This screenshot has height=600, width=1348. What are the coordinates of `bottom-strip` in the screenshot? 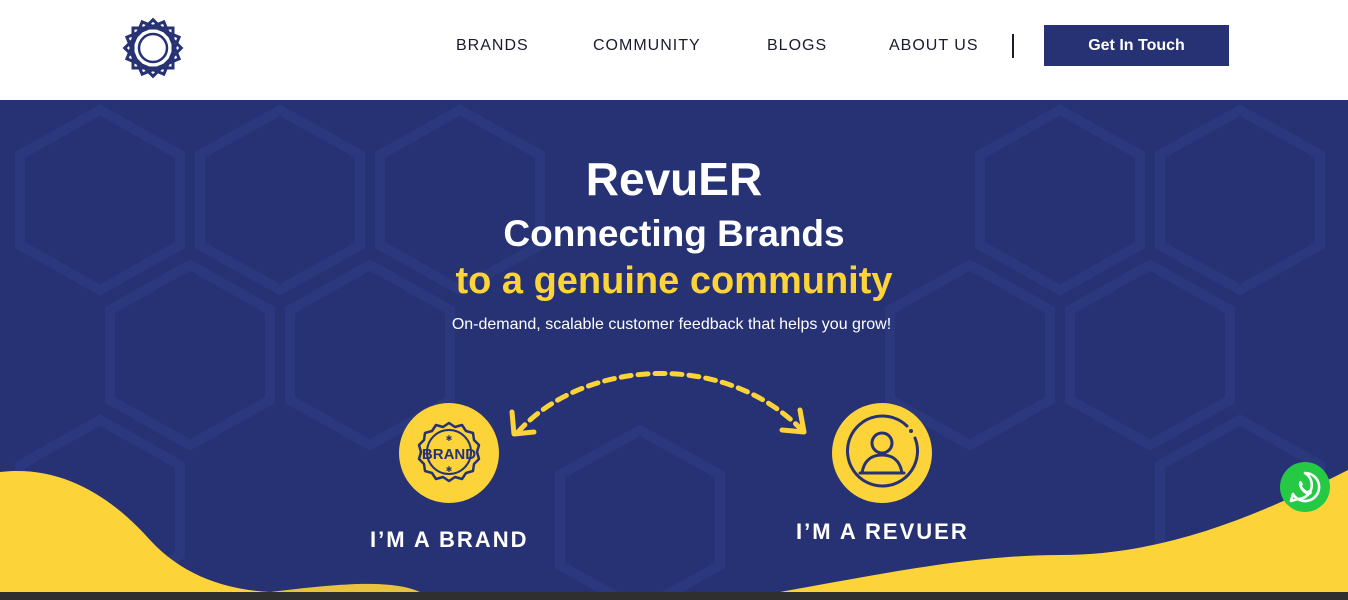 It's located at (674, 596).